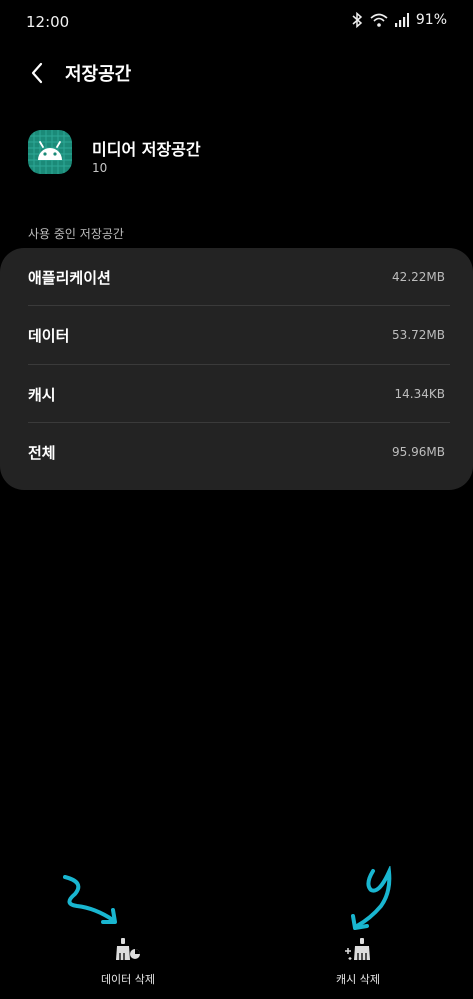 This screenshot has height=999, width=473. I want to click on back-arrow-icon, so click(37, 73).